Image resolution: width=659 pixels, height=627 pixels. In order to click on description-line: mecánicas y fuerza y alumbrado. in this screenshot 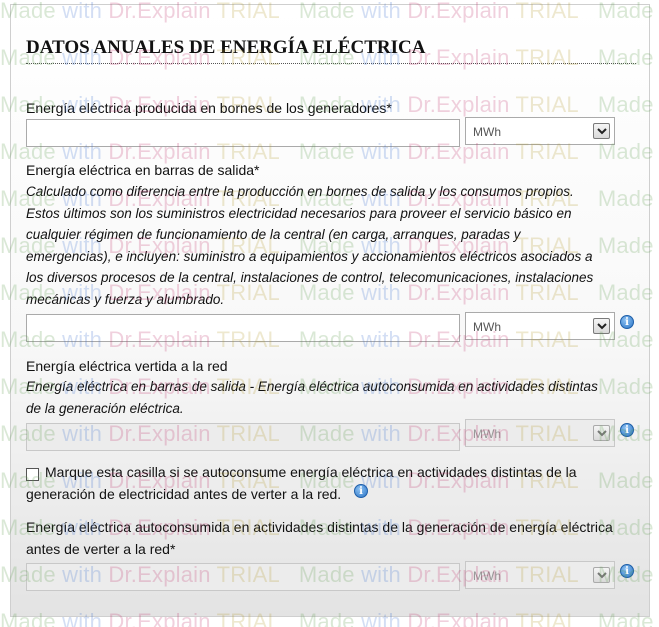, I will do `click(125, 299)`.